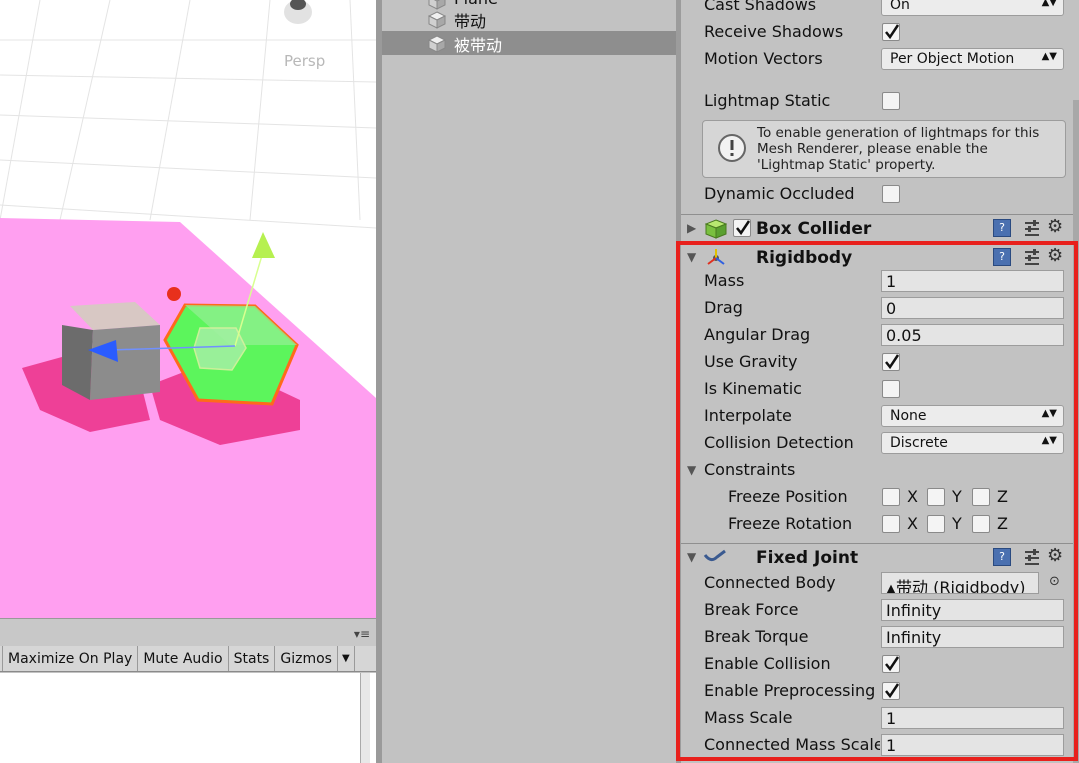 This screenshot has width=1079, height=763. I want to click on cast-shadows-dropdown: On ▲▼, so click(972, 8).